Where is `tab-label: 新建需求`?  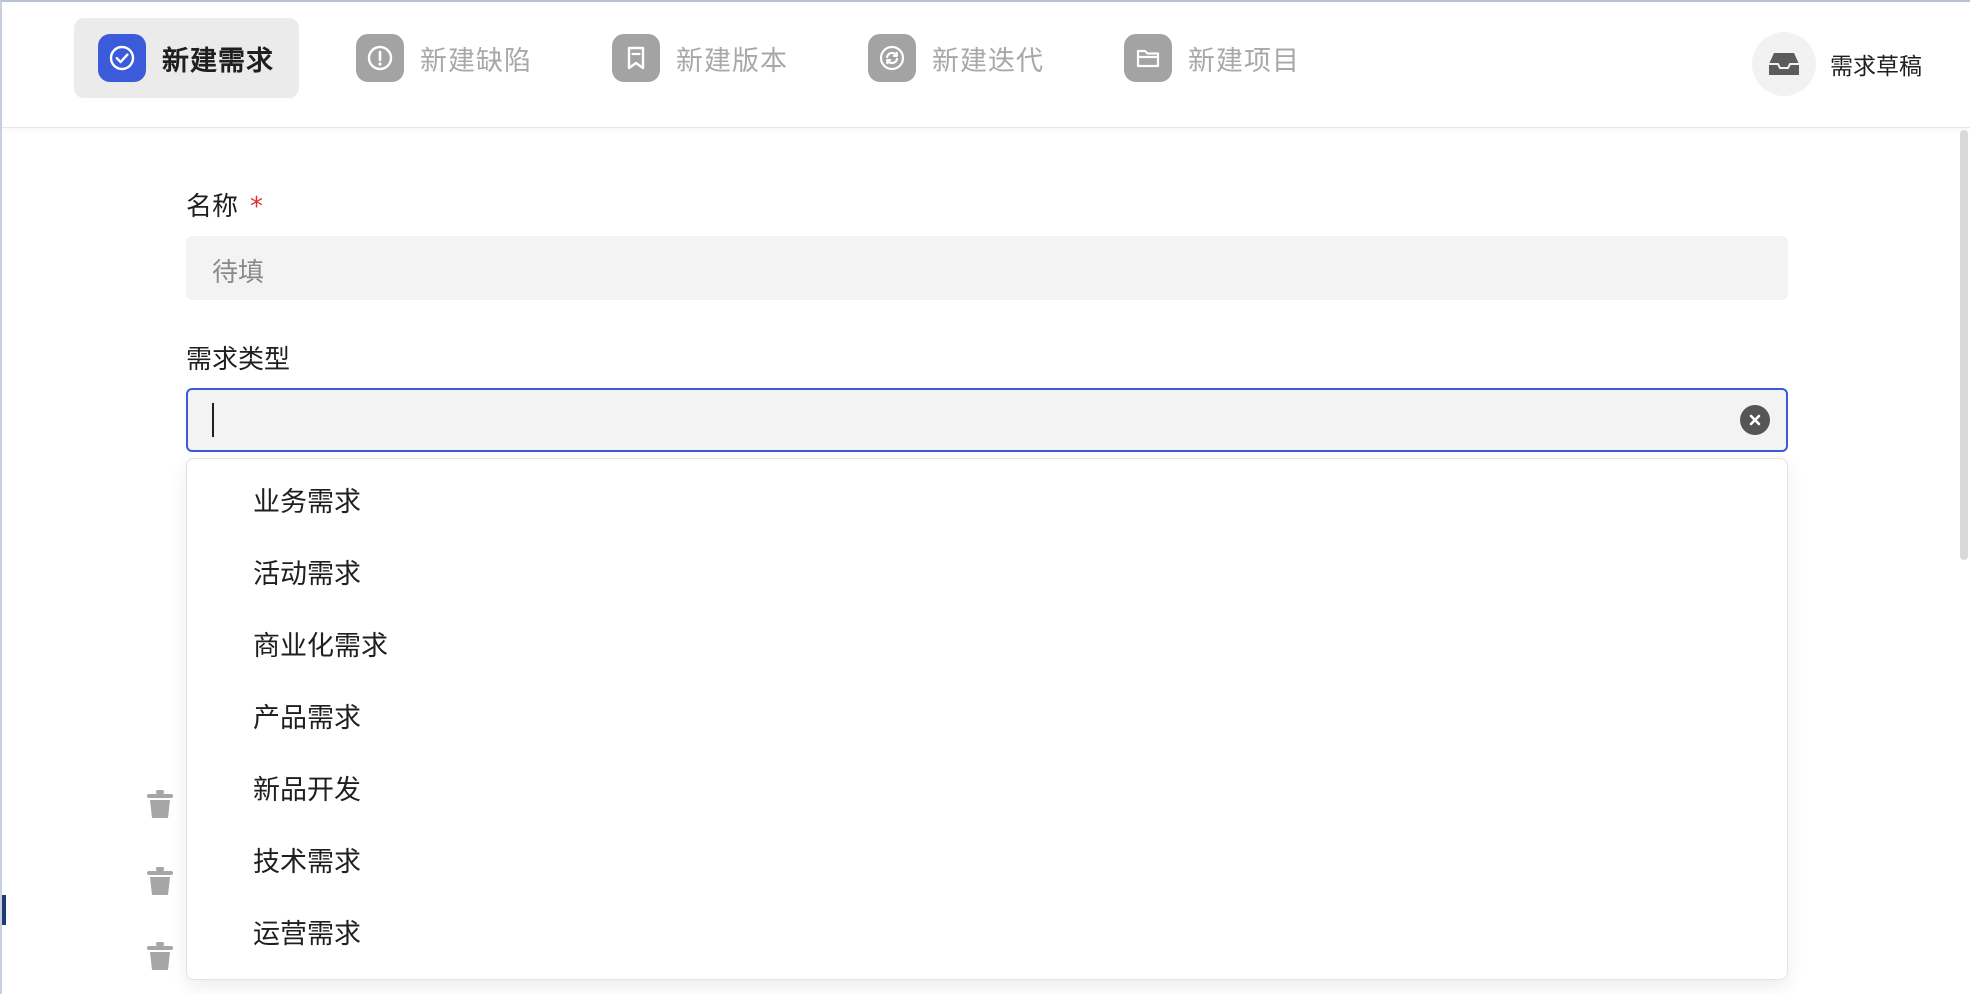
tab-label: 新建需求 is located at coordinates (218, 61).